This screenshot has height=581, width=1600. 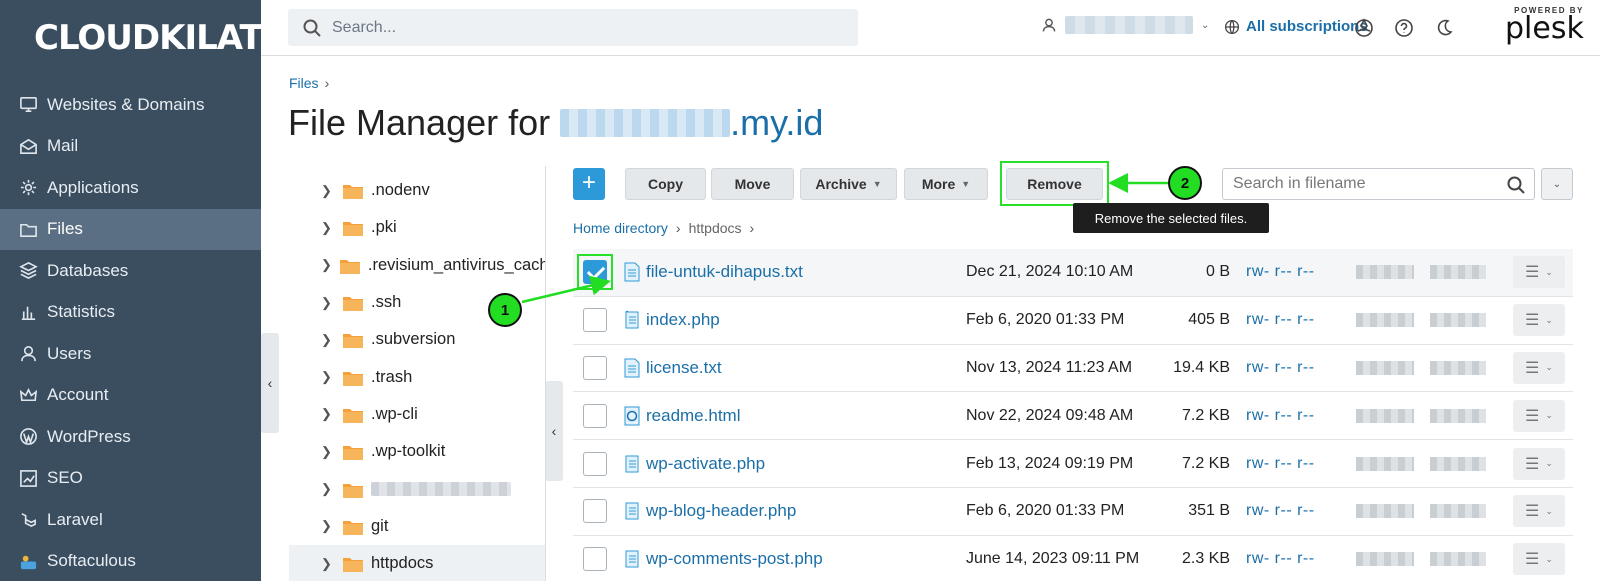 I want to click on tree-item: ❯ .revisium_antivirus_cache, so click(x=417, y=265).